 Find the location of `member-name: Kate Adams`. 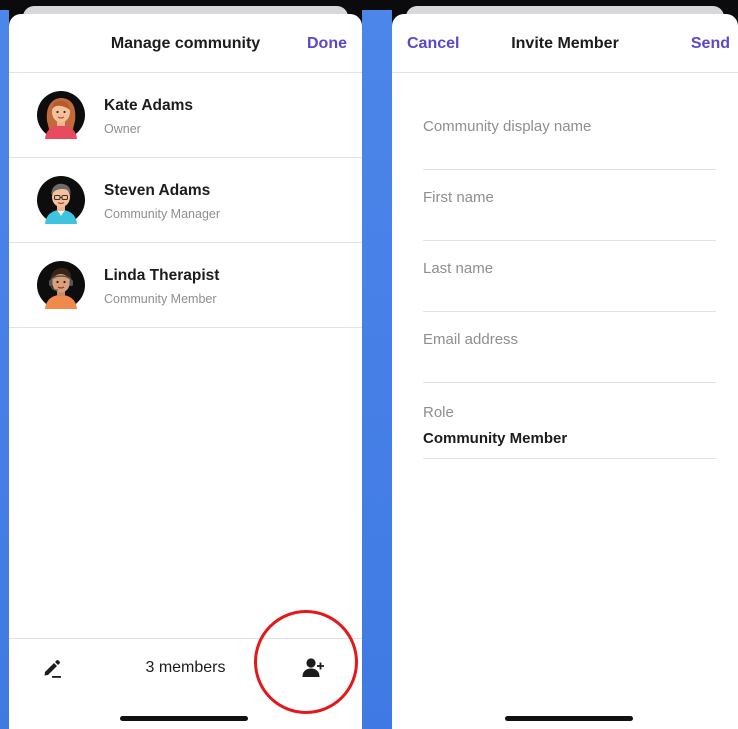

member-name: Kate Adams is located at coordinates (149, 105).